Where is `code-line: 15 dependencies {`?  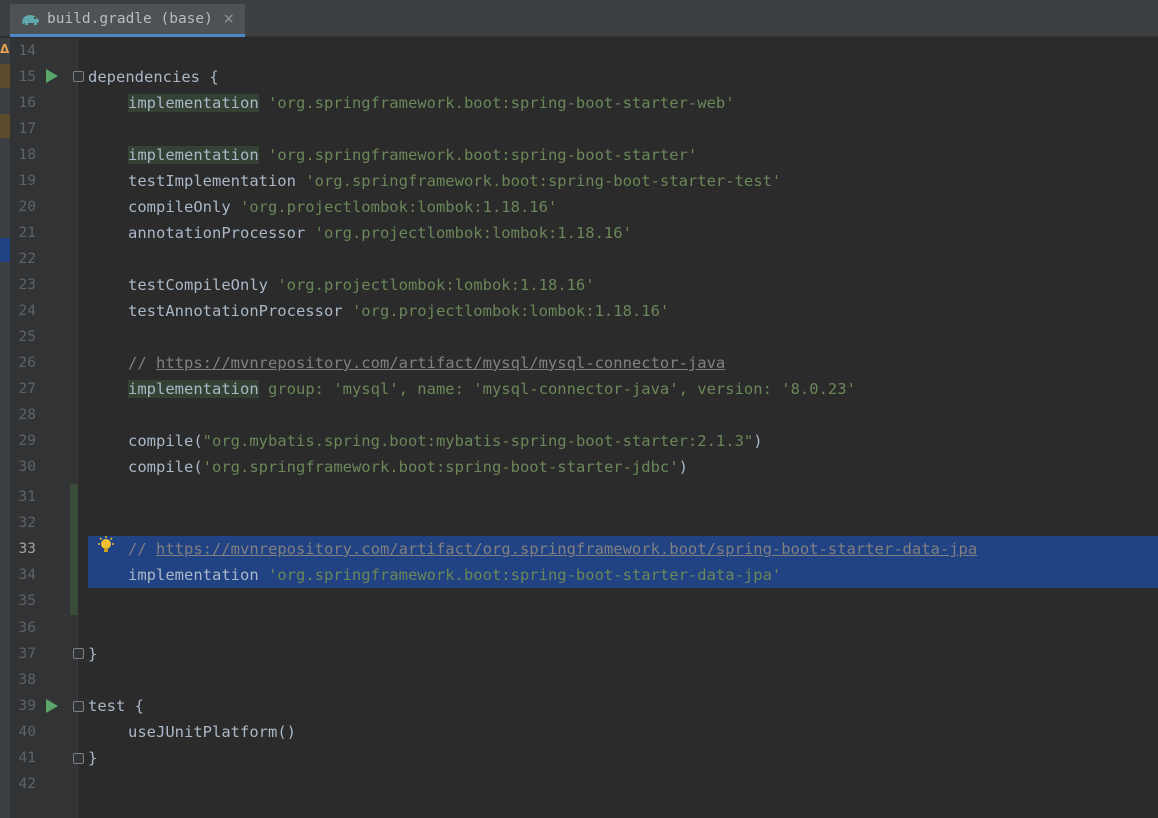
code-line: 15 dependencies { is located at coordinates (579, 77).